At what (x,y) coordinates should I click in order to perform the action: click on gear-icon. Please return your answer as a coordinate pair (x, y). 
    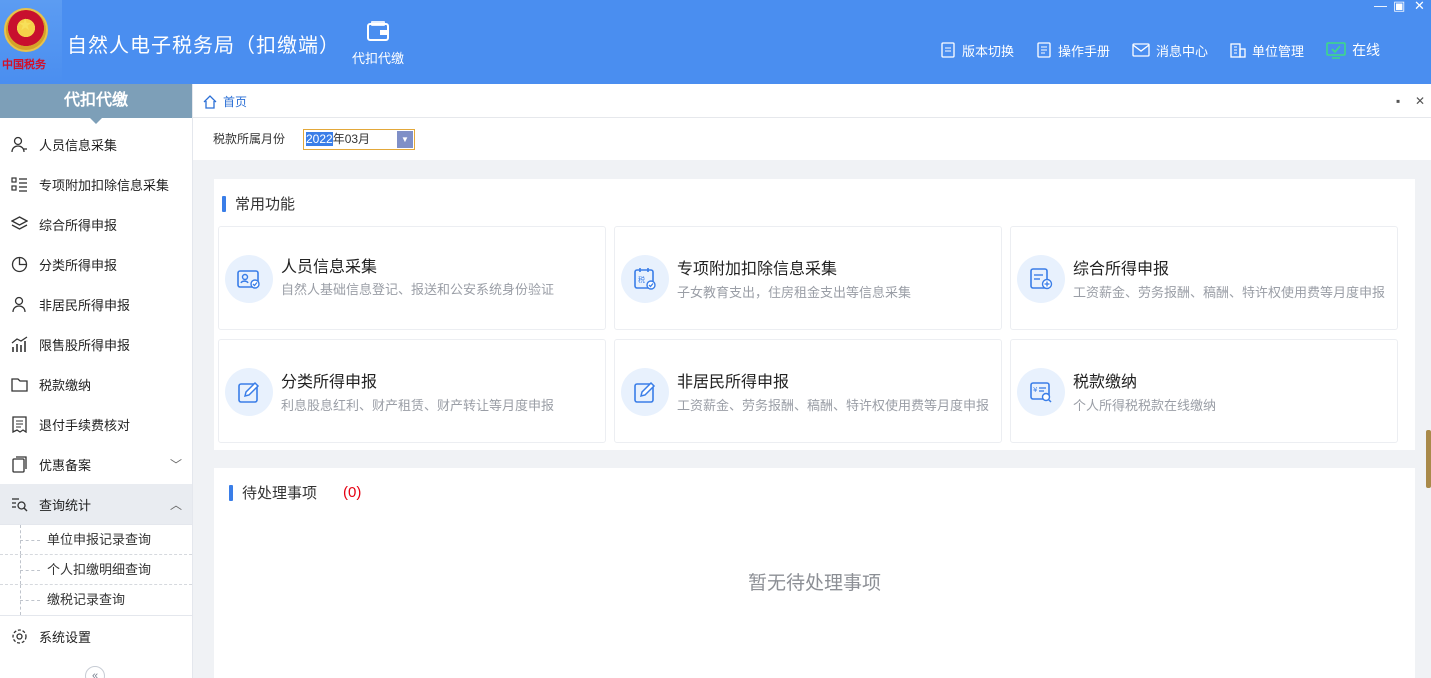
    Looking at the image, I should click on (19, 636).